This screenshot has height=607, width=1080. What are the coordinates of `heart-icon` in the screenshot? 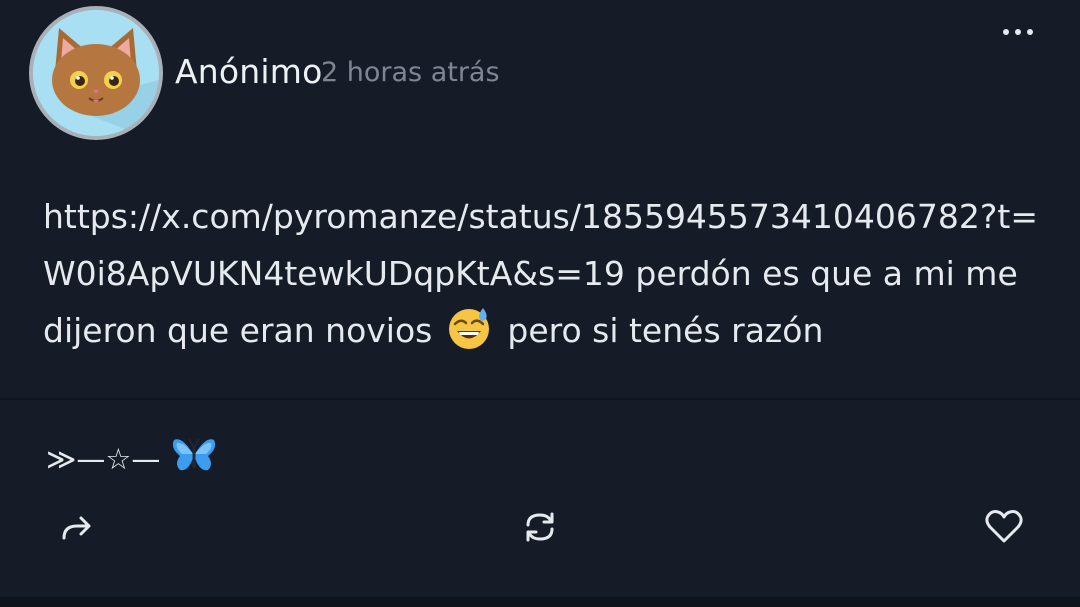 It's located at (1004, 526).